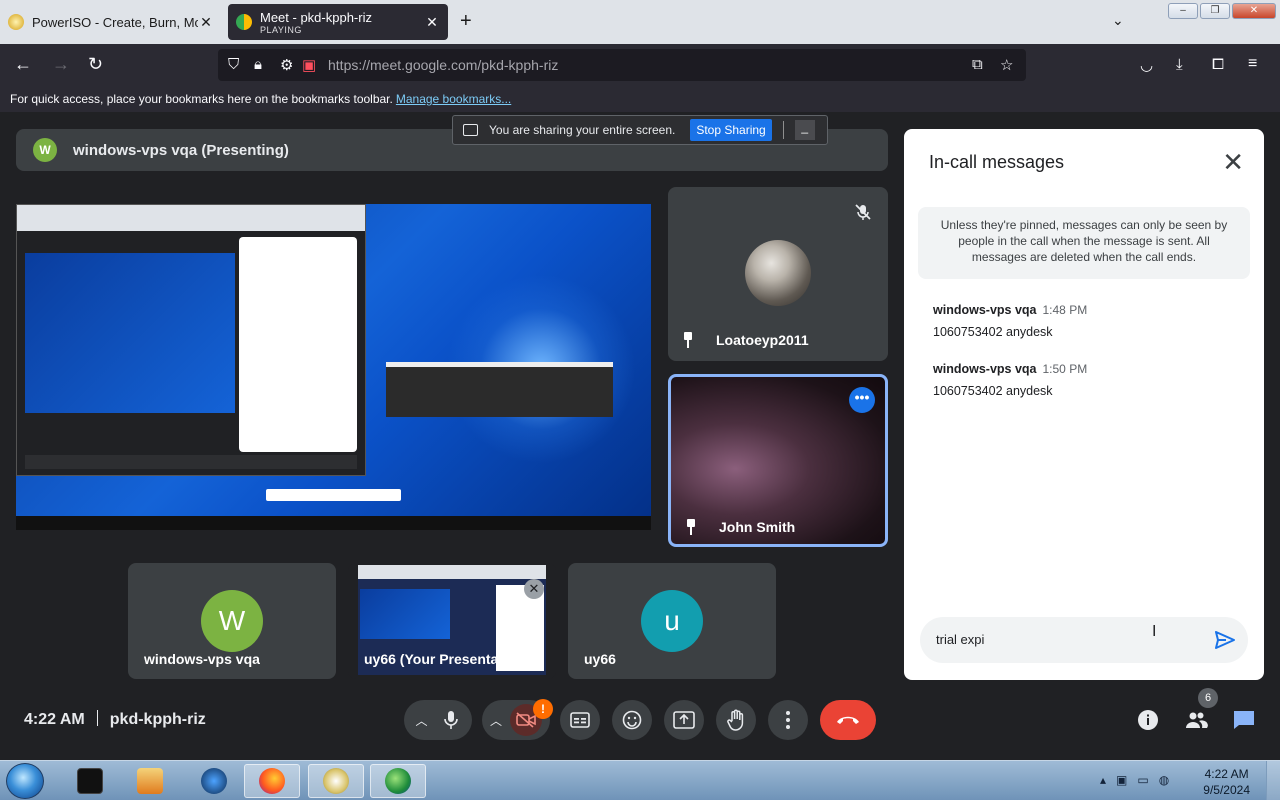 This screenshot has height=800, width=1280. I want to click on reload-icon: ↻, so click(95, 64).